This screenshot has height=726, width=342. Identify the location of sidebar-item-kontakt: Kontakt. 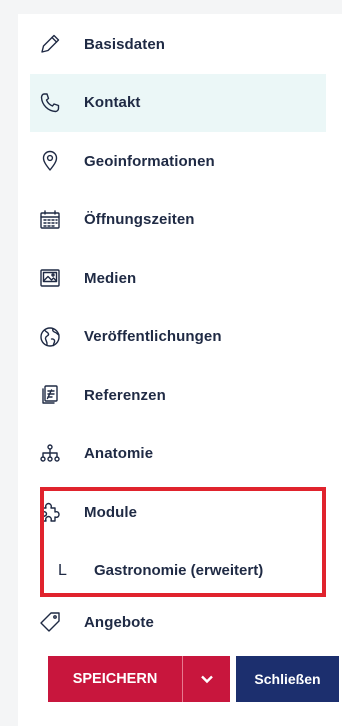
(178, 102).